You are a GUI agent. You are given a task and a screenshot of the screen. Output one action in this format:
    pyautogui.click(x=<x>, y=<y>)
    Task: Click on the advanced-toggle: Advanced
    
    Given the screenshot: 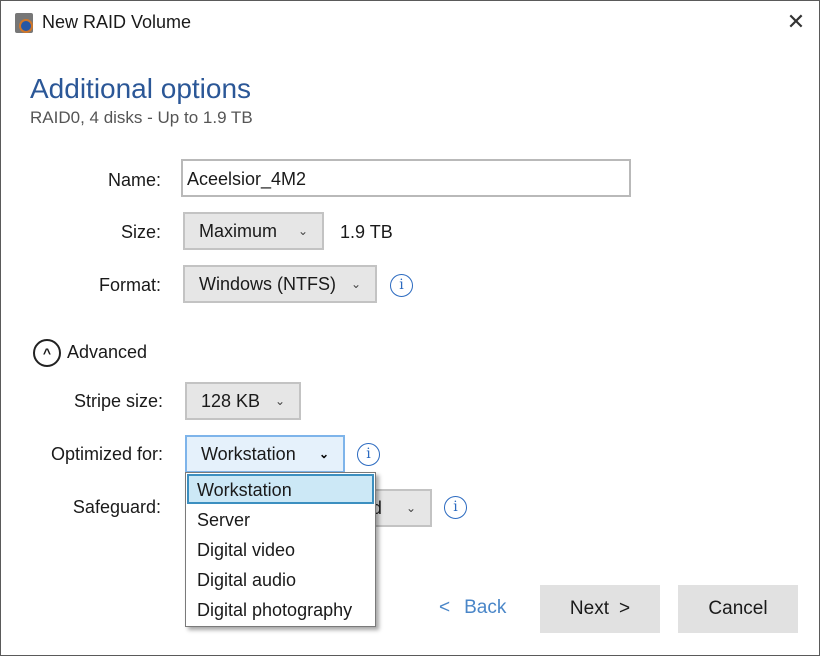 What is the action you would take?
    pyautogui.click(x=107, y=352)
    